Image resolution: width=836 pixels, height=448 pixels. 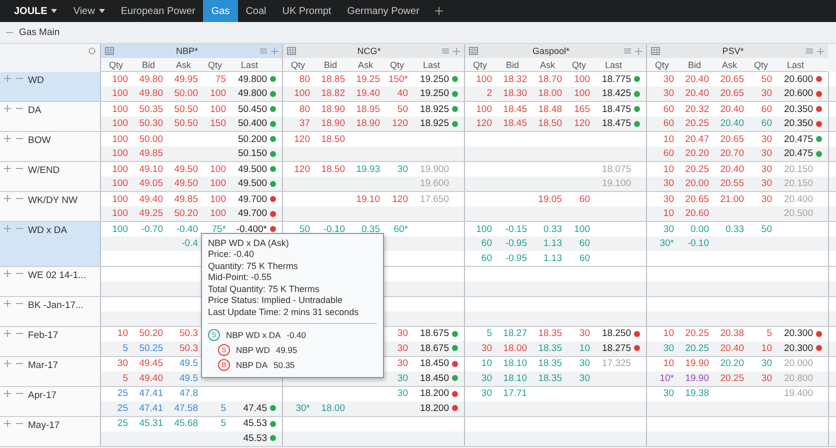 What do you see at coordinates (89, 11) in the screenshot?
I see `nav-menu: View` at bounding box center [89, 11].